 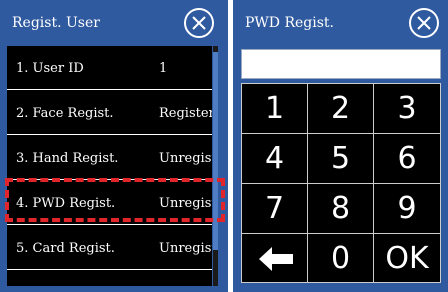 What do you see at coordinates (275, 109) in the screenshot?
I see `key-1: 1` at bounding box center [275, 109].